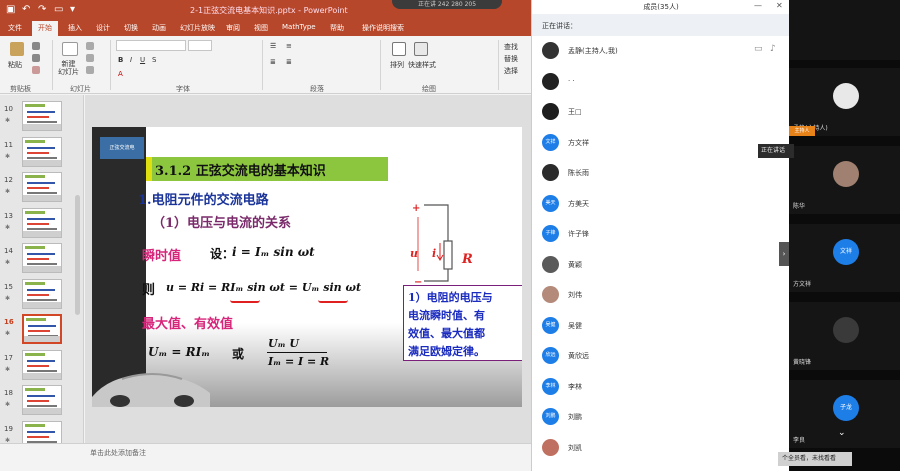  What do you see at coordinates (17, 49) in the screenshot?
I see `paste-icon` at bounding box center [17, 49].